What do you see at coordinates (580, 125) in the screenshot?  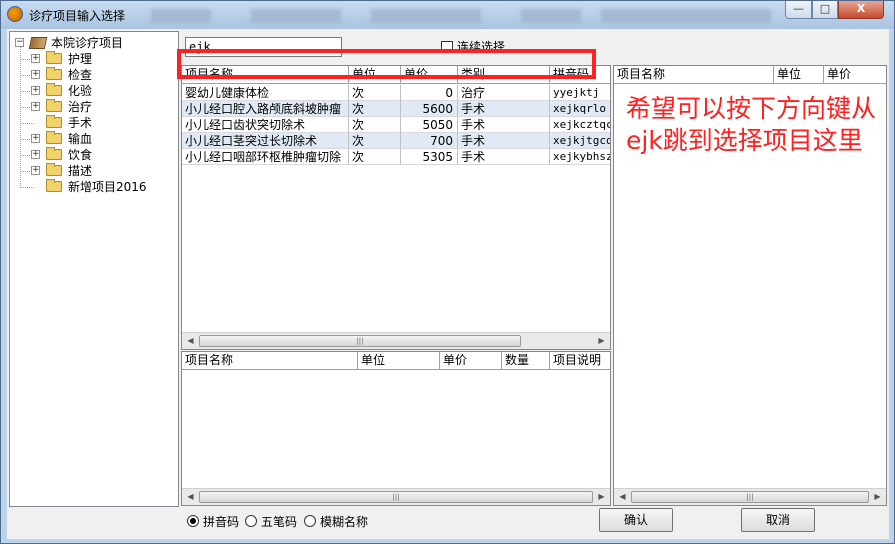 I see `cell-pinyin: xejkcztqc` at bounding box center [580, 125].